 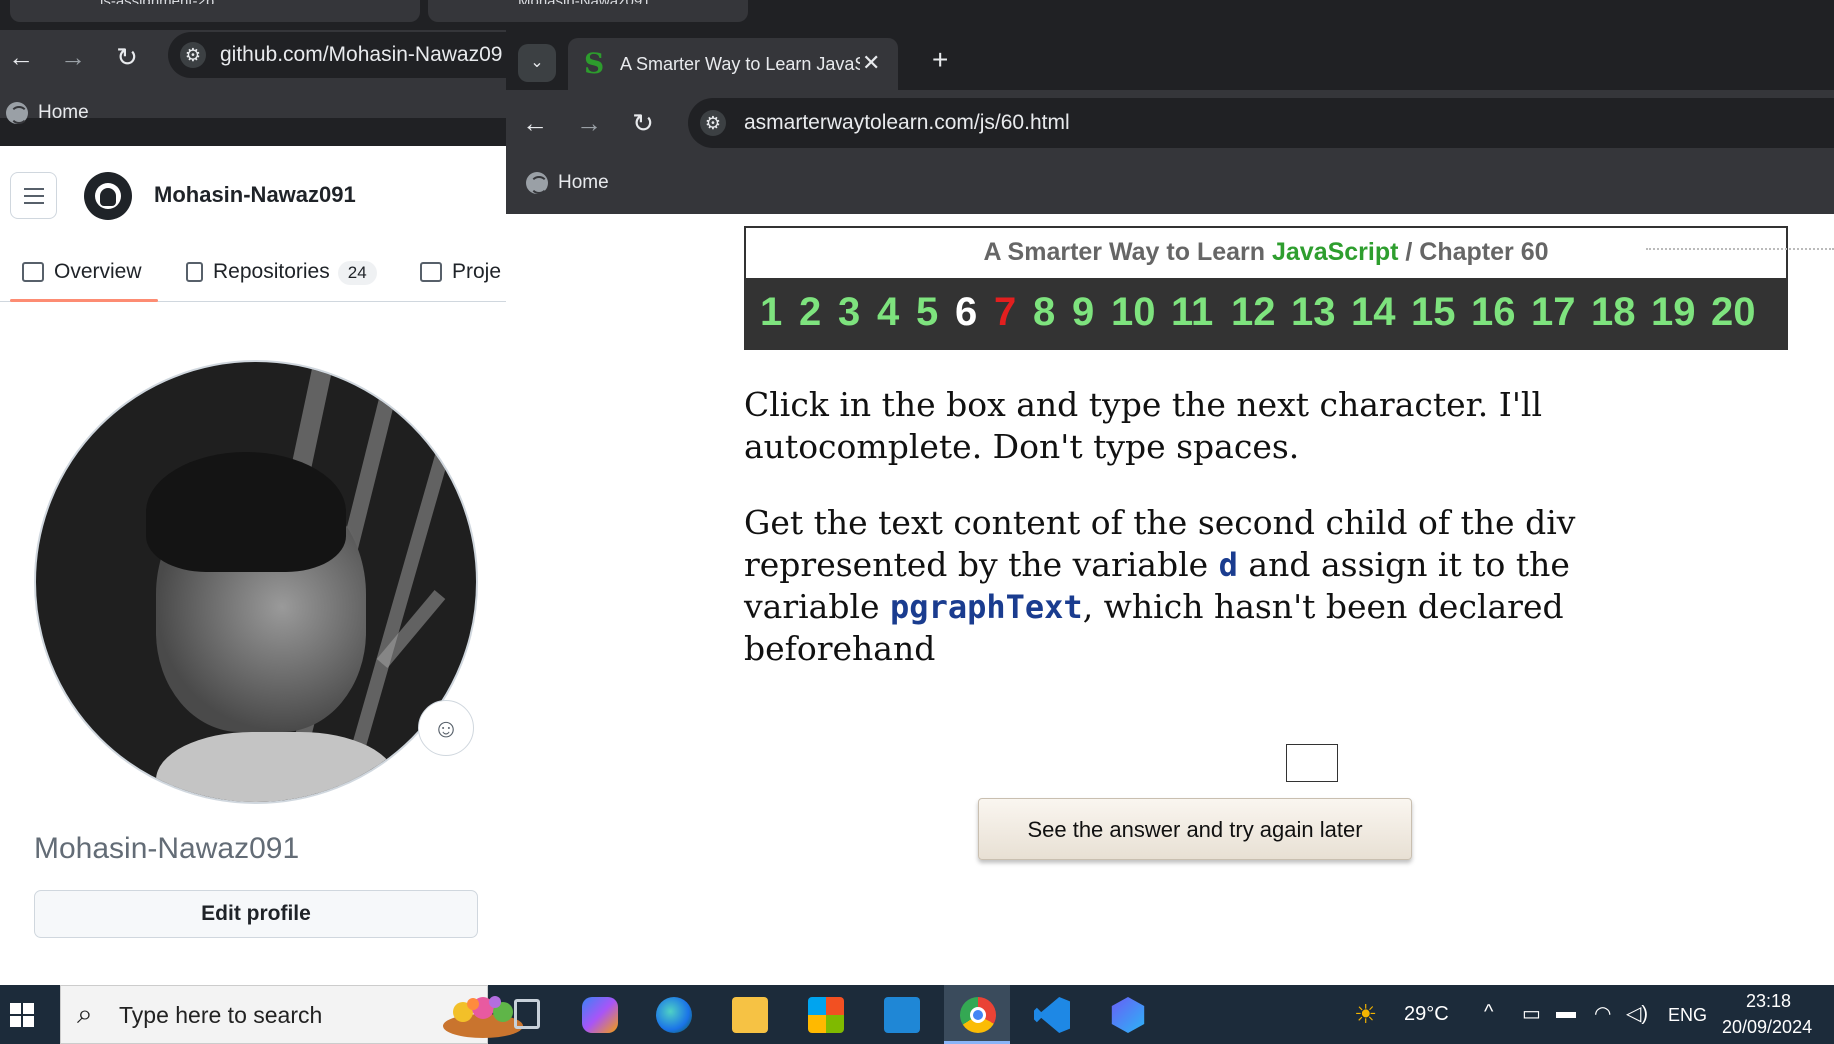 What do you see at coordinates (33, 272) in the screenshot?
I see `book-icon` at bounding box center [33, 272].